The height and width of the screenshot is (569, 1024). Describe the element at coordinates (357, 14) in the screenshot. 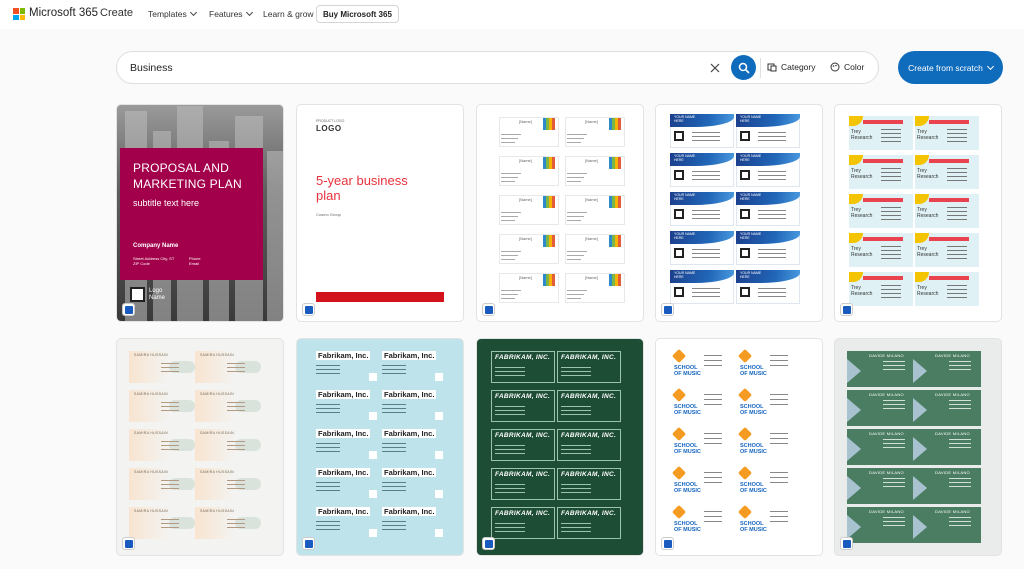

I see `buy-button: Buy Microsoft 365` at that location.